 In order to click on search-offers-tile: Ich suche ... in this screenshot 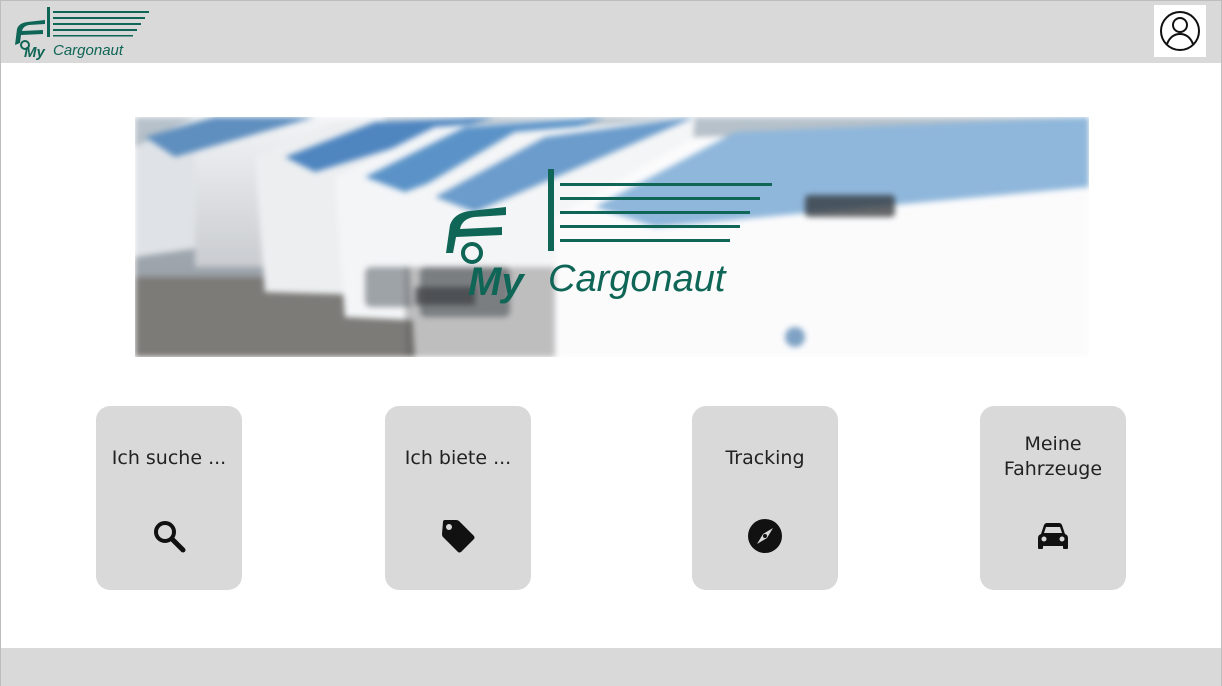, I will do `click(169, 498)`.